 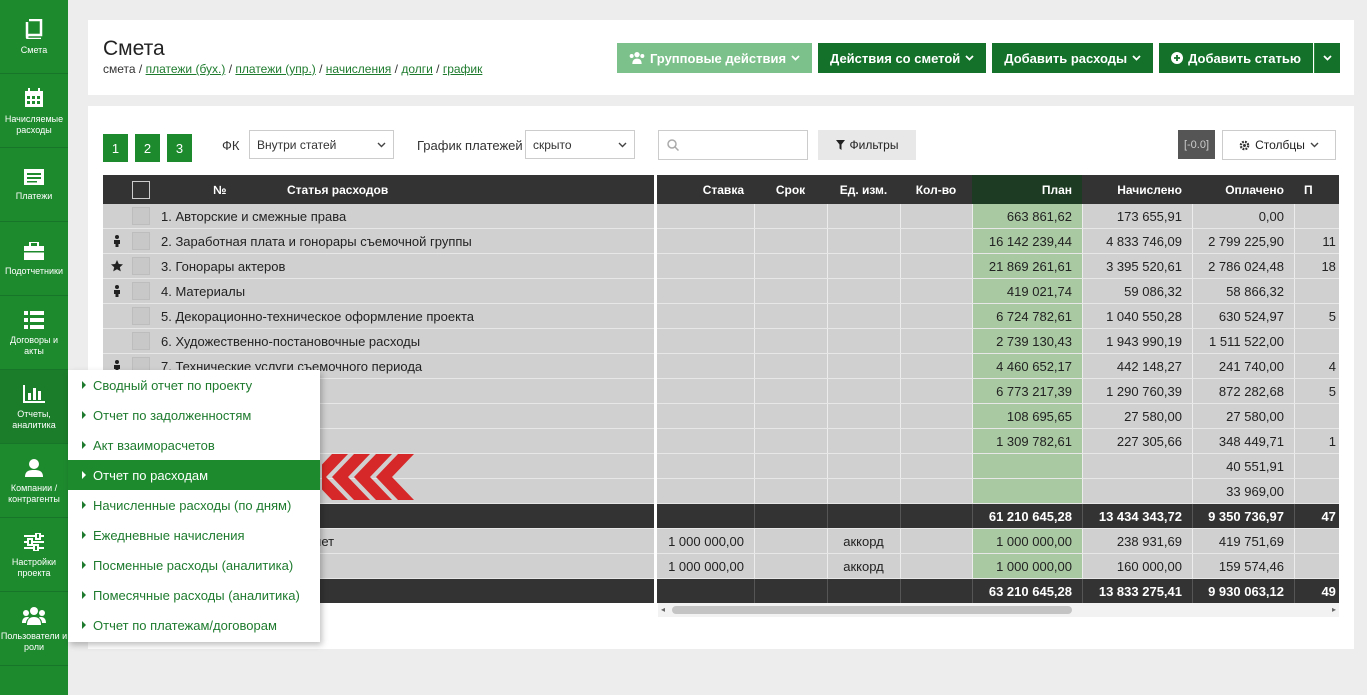 I want to click on page-button-2: 2, so click(x=147, y=148).